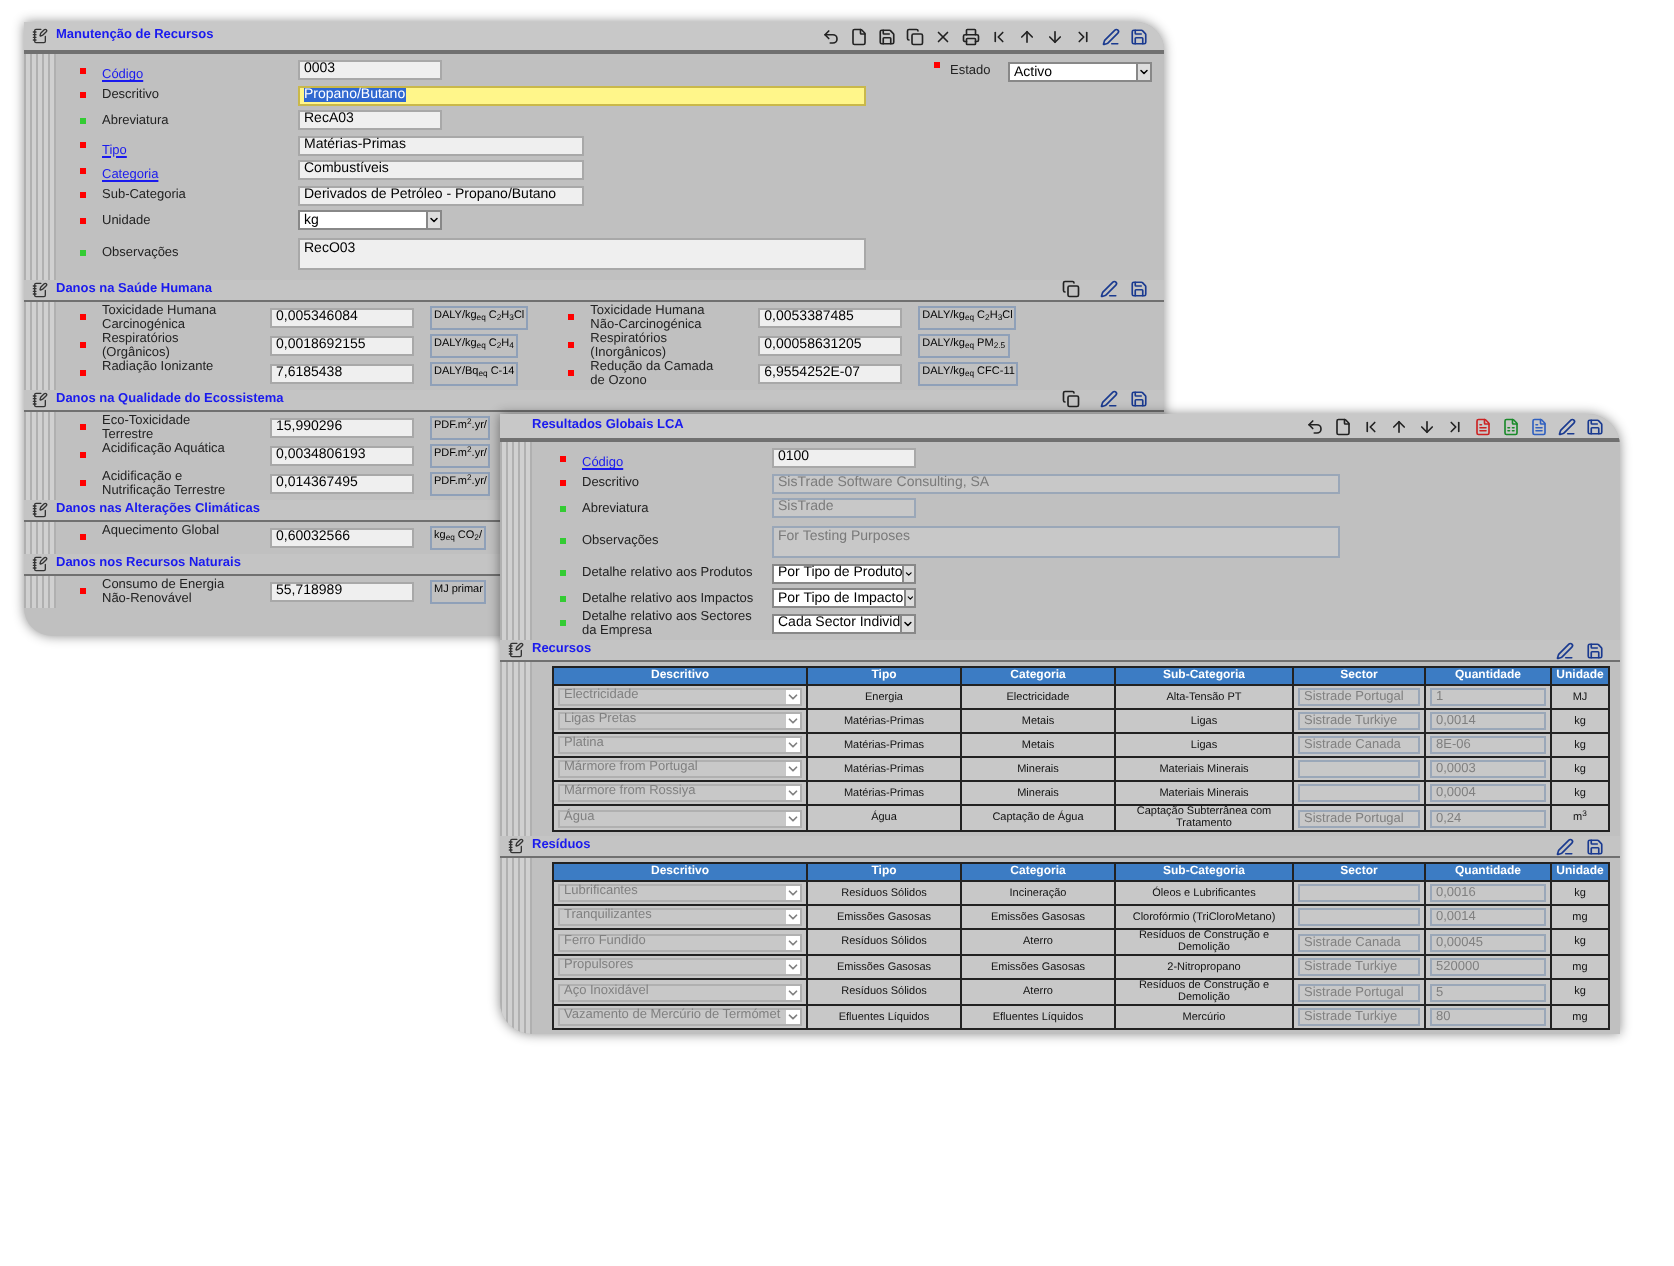 This screenshot has width=1674, height=1266. I want to click on spreadsheet-icon, so click(1511, 426).